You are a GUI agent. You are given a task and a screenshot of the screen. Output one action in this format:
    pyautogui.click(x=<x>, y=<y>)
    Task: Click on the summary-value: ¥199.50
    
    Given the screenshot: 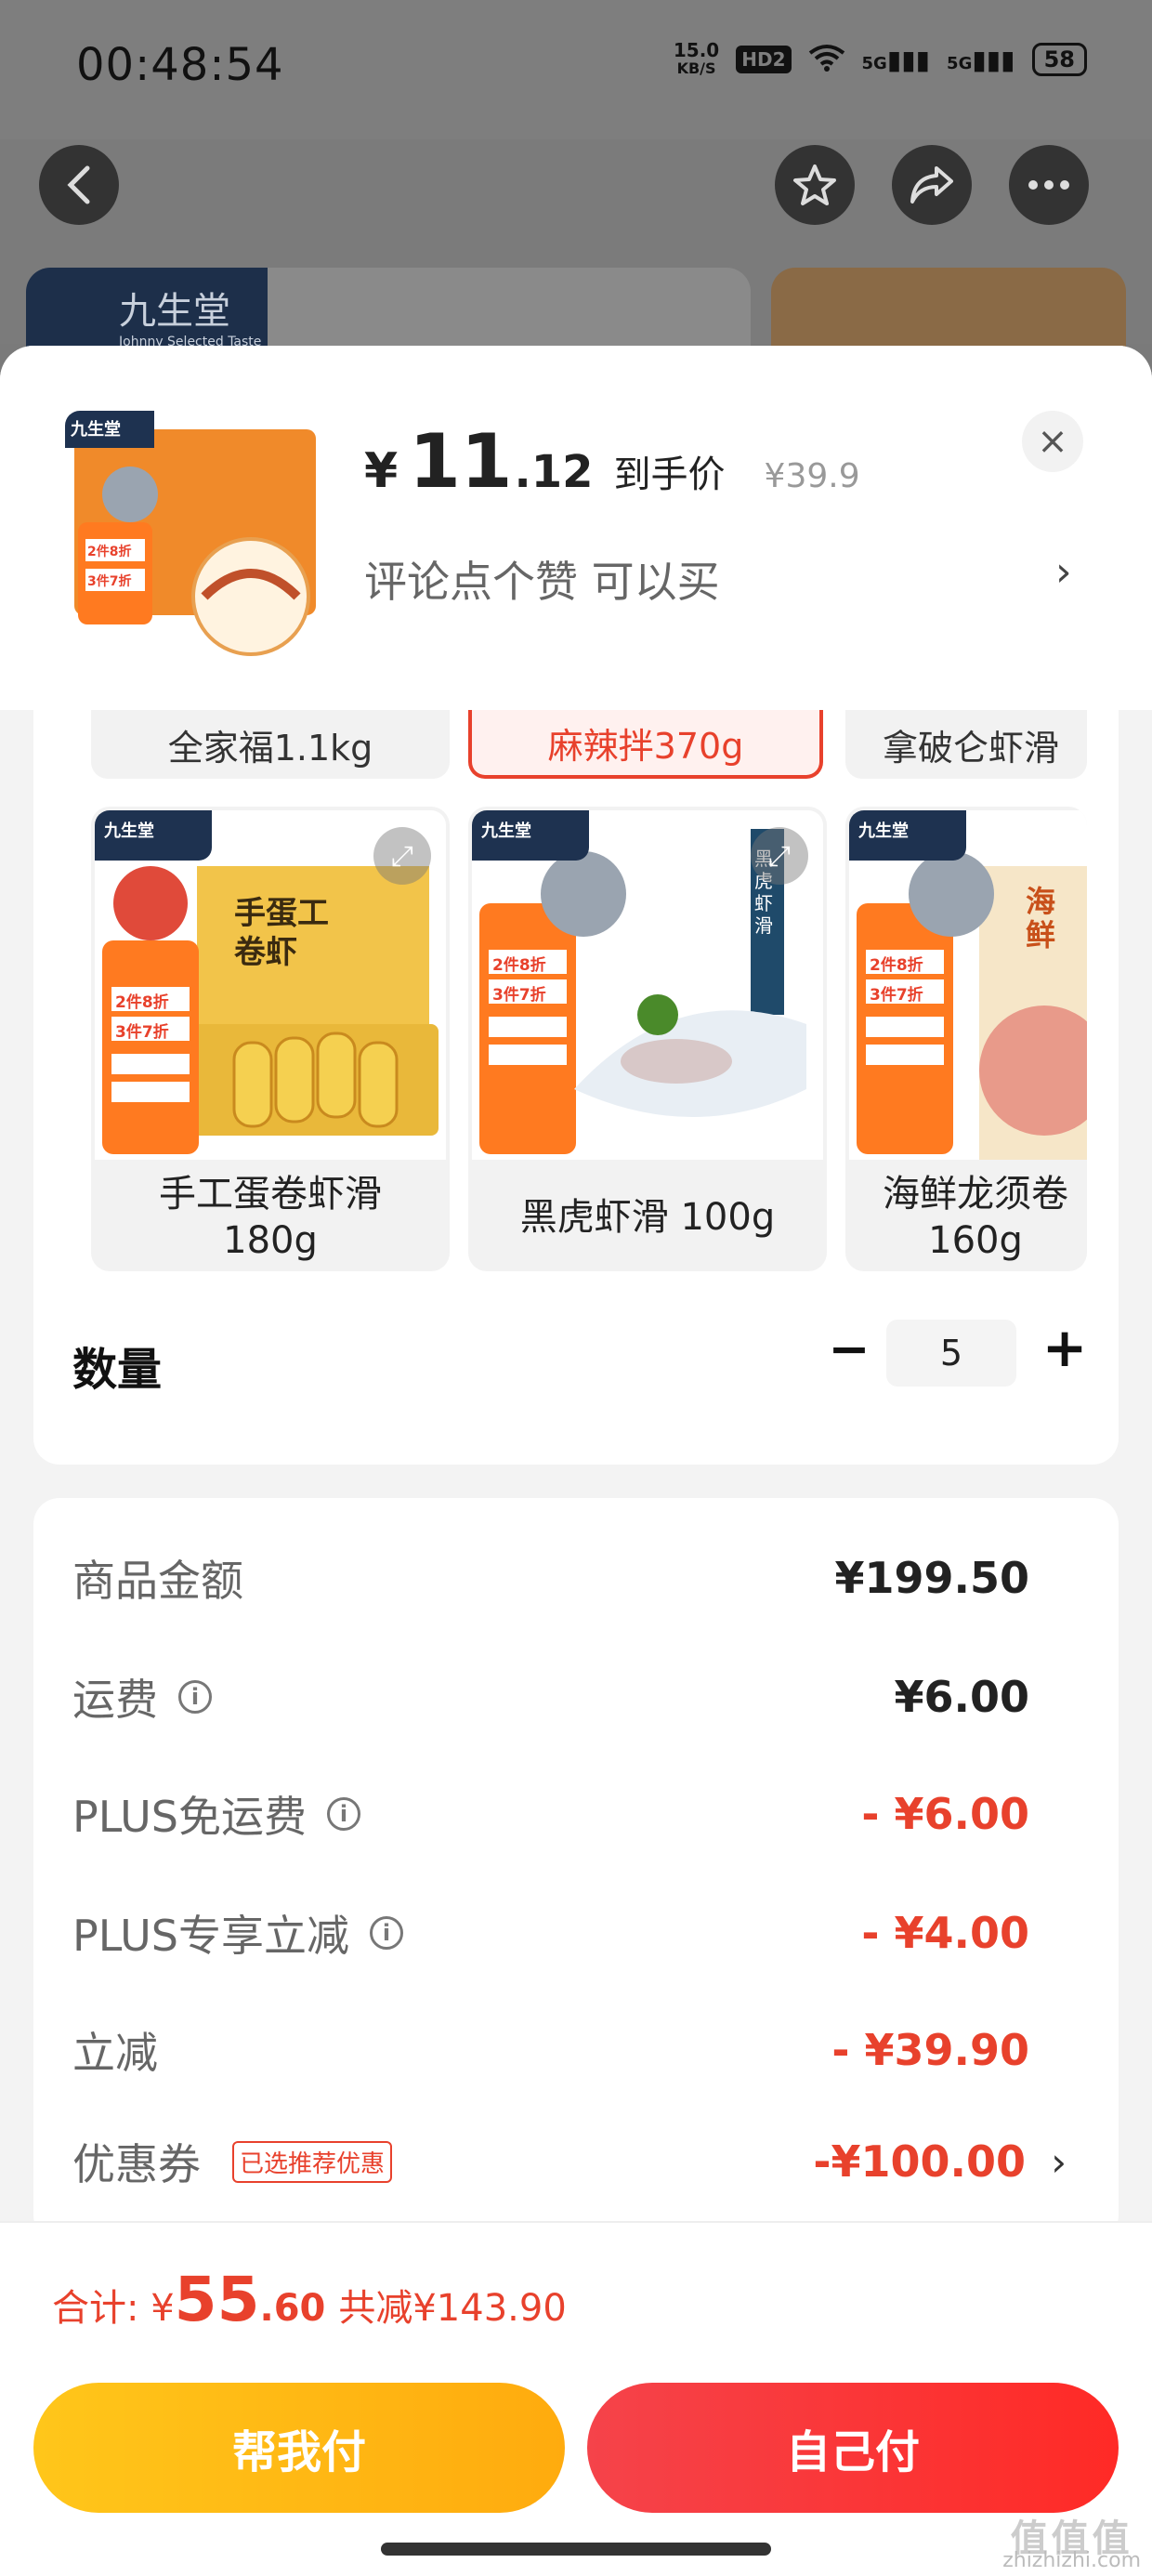 What is the action you would take?
    pyautogui.click(x=931, y=1578)
    